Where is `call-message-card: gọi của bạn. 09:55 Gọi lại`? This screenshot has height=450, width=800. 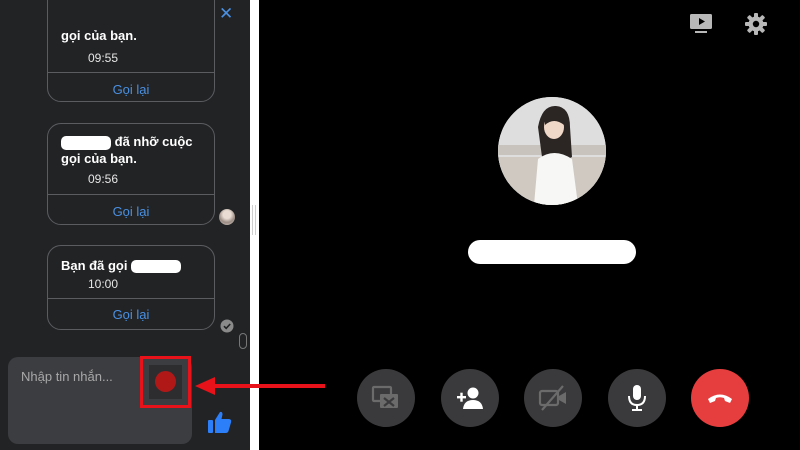 call-message-card: gọi của bạn. 09:55 Gọi lại is located at coordinates (131, 51).